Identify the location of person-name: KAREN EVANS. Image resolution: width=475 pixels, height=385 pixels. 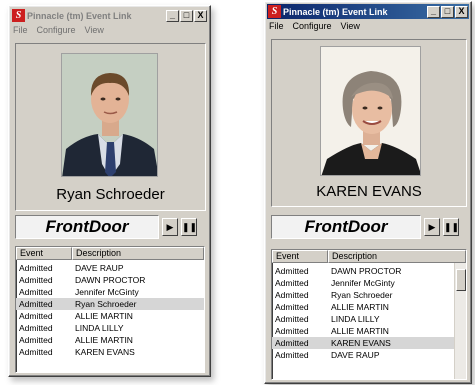
(369, 191).